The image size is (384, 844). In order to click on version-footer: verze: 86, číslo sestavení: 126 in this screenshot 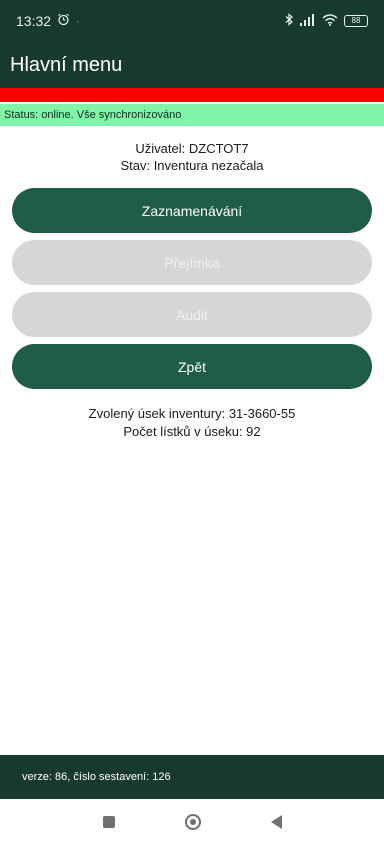, I will do `click(192, 777)`.